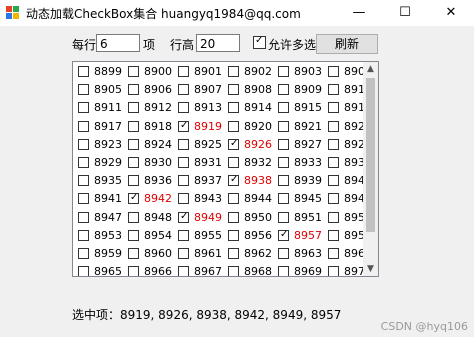 This screenshot has width=474, height=337. What do you see at coordinates (152, 219) in the screenshot?
I see `checkbox-item: 8948` at bounding box center [152, 219].